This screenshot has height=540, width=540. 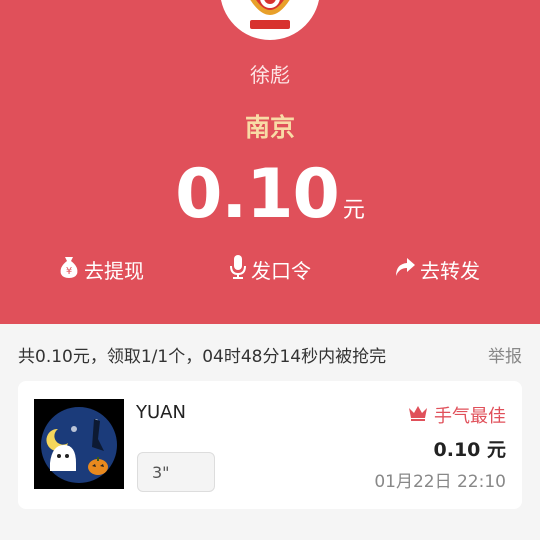 What do you see at coordinates (79, 444) in the screenshot?
I see `record-avatar` at bounding box center [79, 444].